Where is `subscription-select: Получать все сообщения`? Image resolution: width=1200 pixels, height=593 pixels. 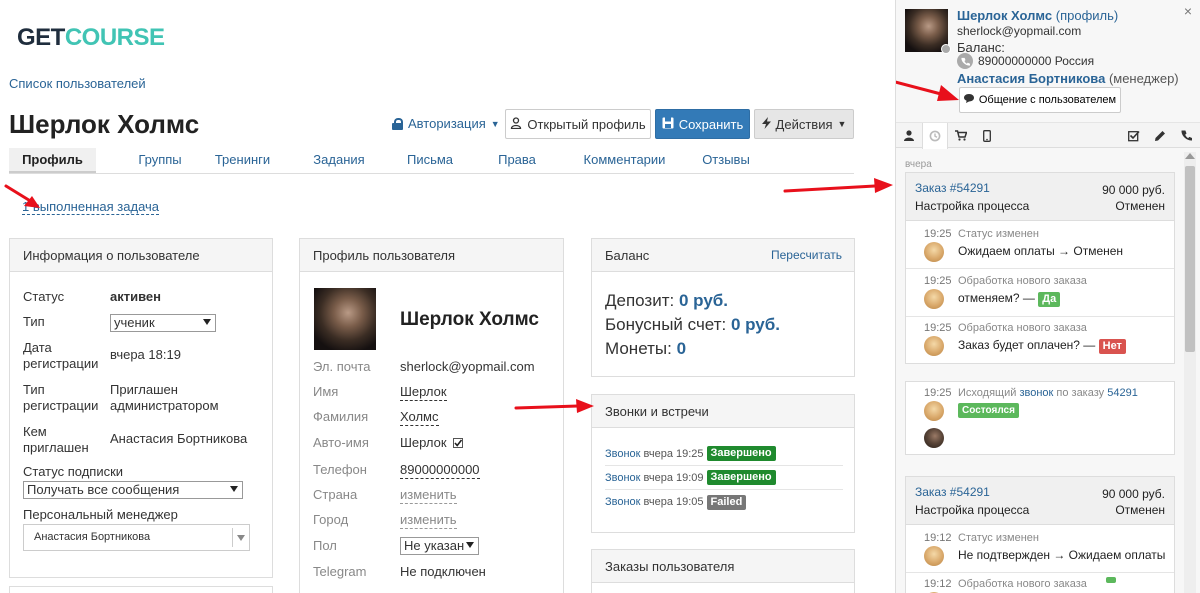 subscription-select: Получать все сообщения is located at coordinates (133, 490).